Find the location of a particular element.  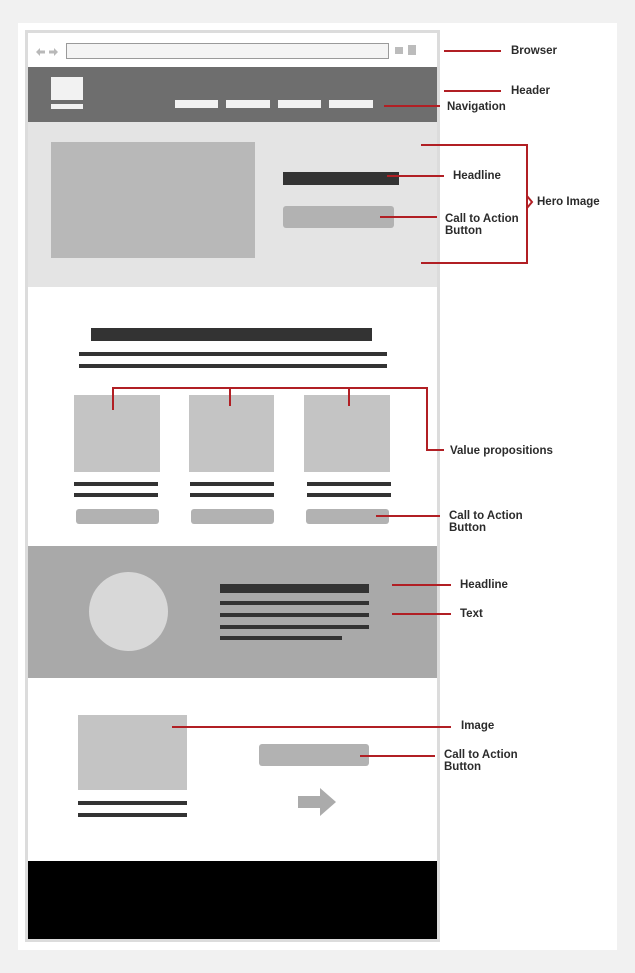

label-cta-3: Call to Action Button is located at coordinates (481, 761).